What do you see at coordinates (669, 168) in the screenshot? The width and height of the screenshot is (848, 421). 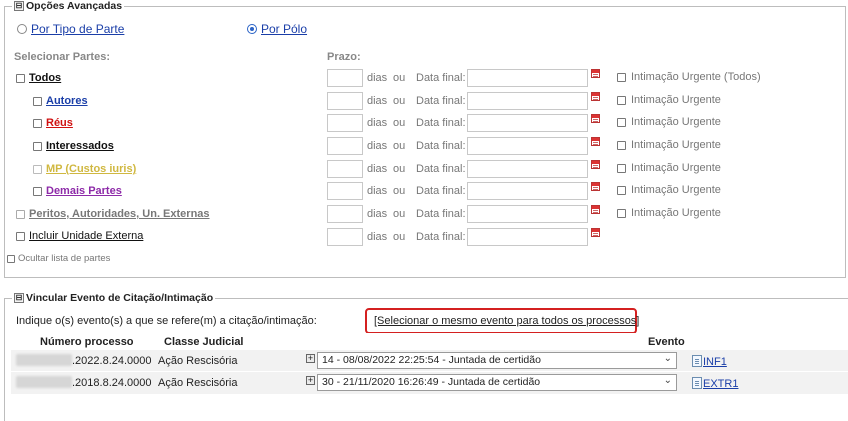 I see `urgent-row-mp: Intimação Urgente` at bounding box center [669, 168].